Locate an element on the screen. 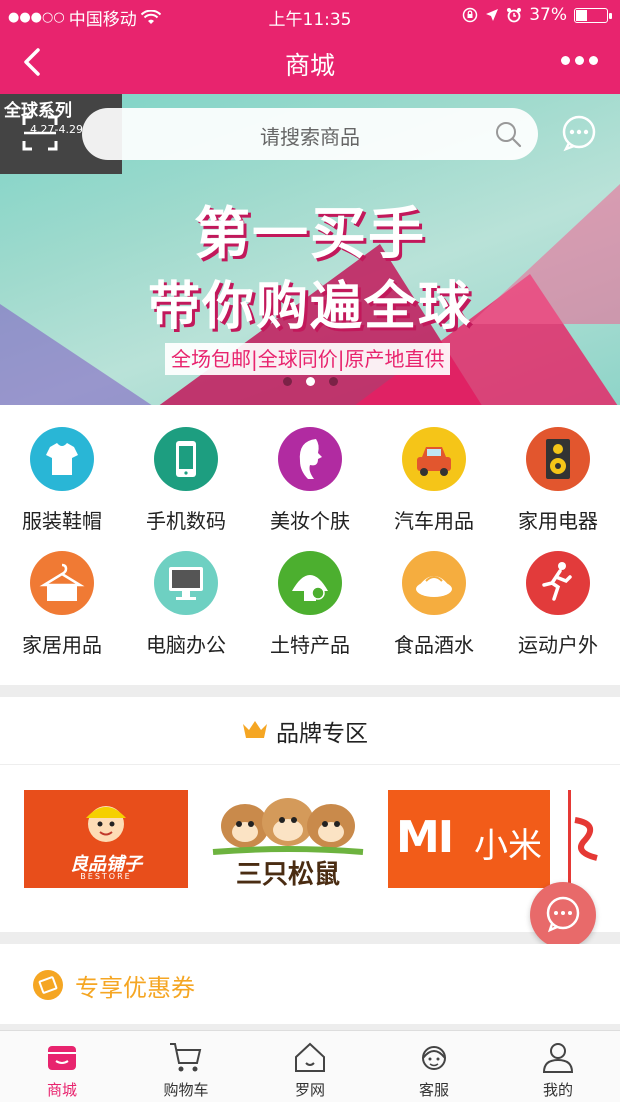 This screenshot has width=620, height=1102. cart-icon is located at coordinates (186, 1057).